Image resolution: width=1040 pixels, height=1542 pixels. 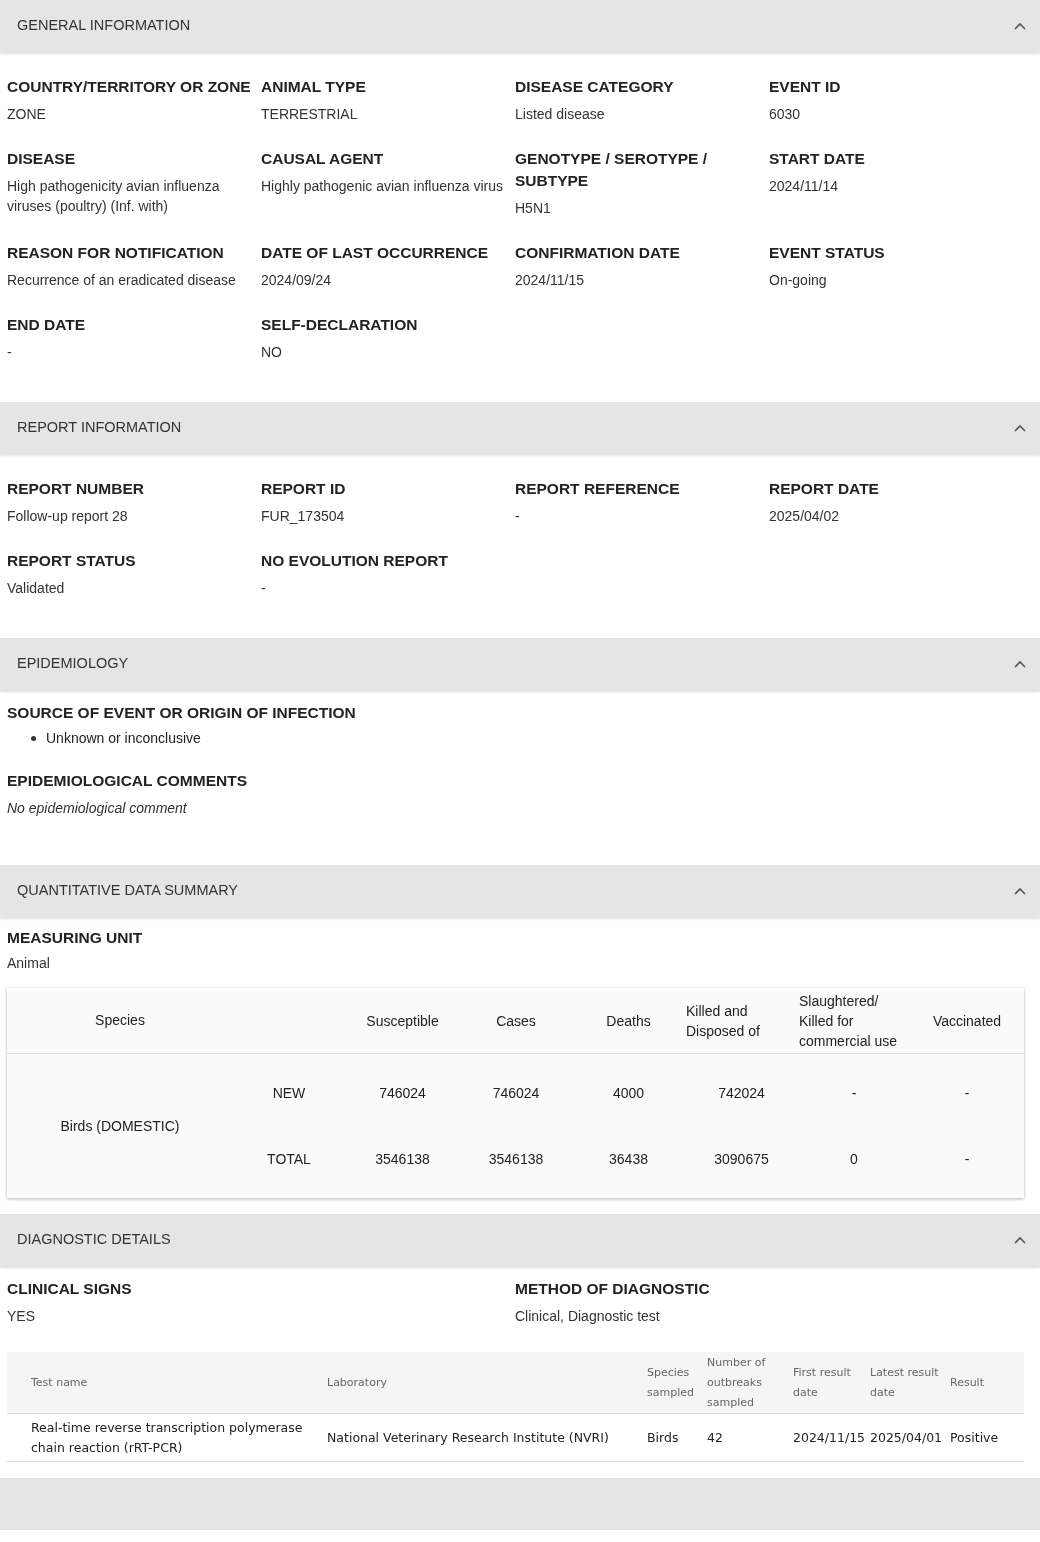 I want to click on column-header: Result, so click(x=967, y=1382).